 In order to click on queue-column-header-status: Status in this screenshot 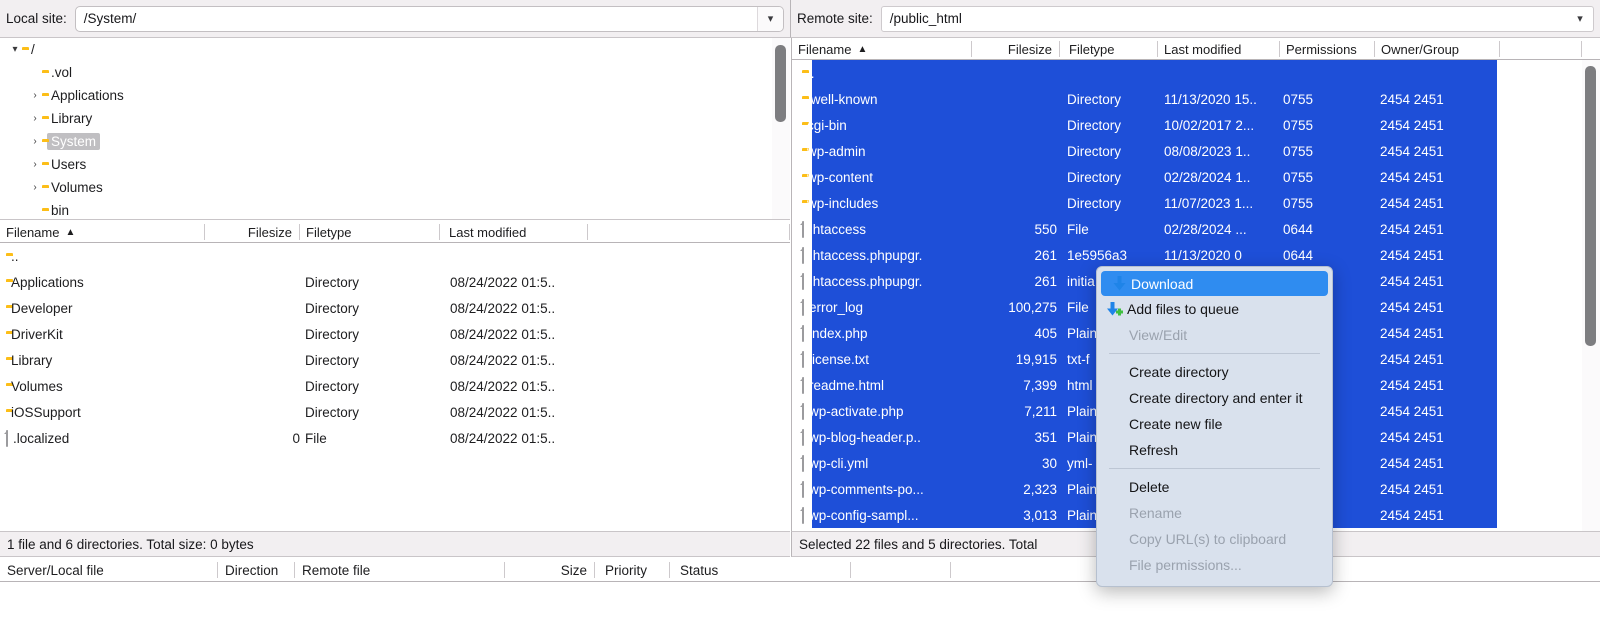, I will do `click(762, 570)`.